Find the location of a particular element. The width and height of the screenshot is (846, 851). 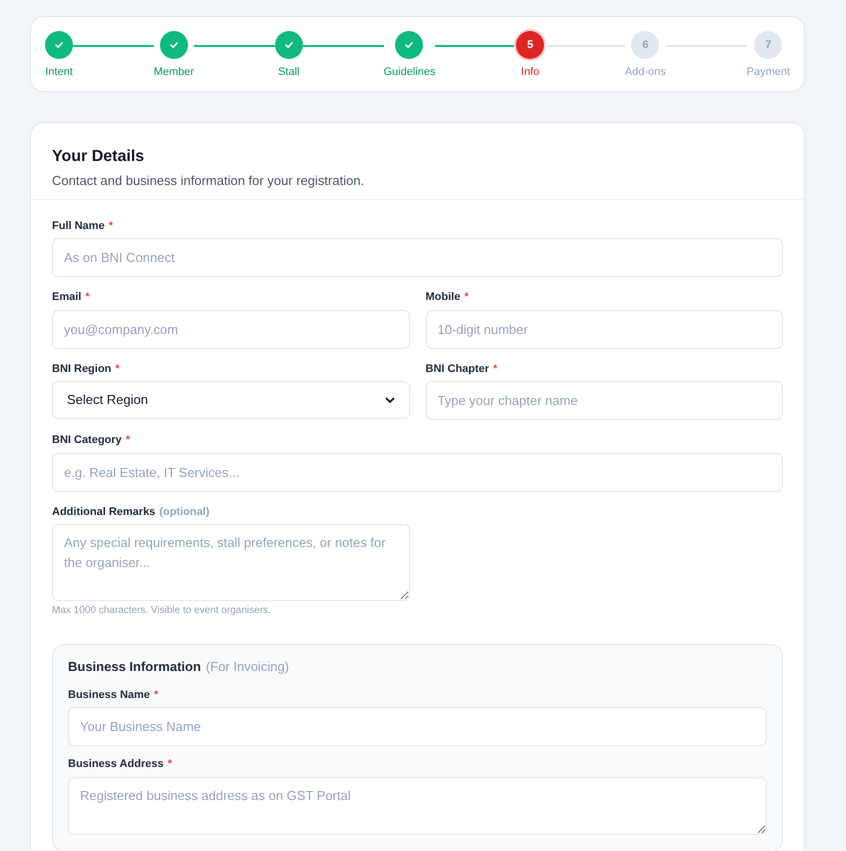

text-field: 10-digit number is located at coordinates (604, 329).